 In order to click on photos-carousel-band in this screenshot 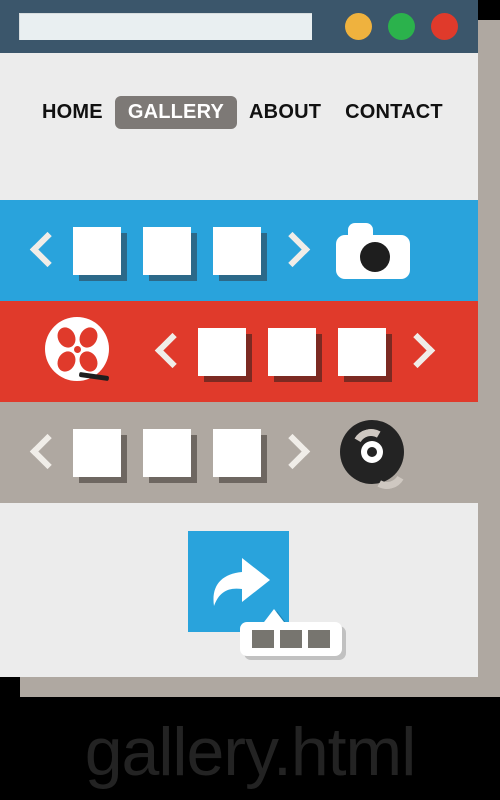, I will do `click(239, 250)`.